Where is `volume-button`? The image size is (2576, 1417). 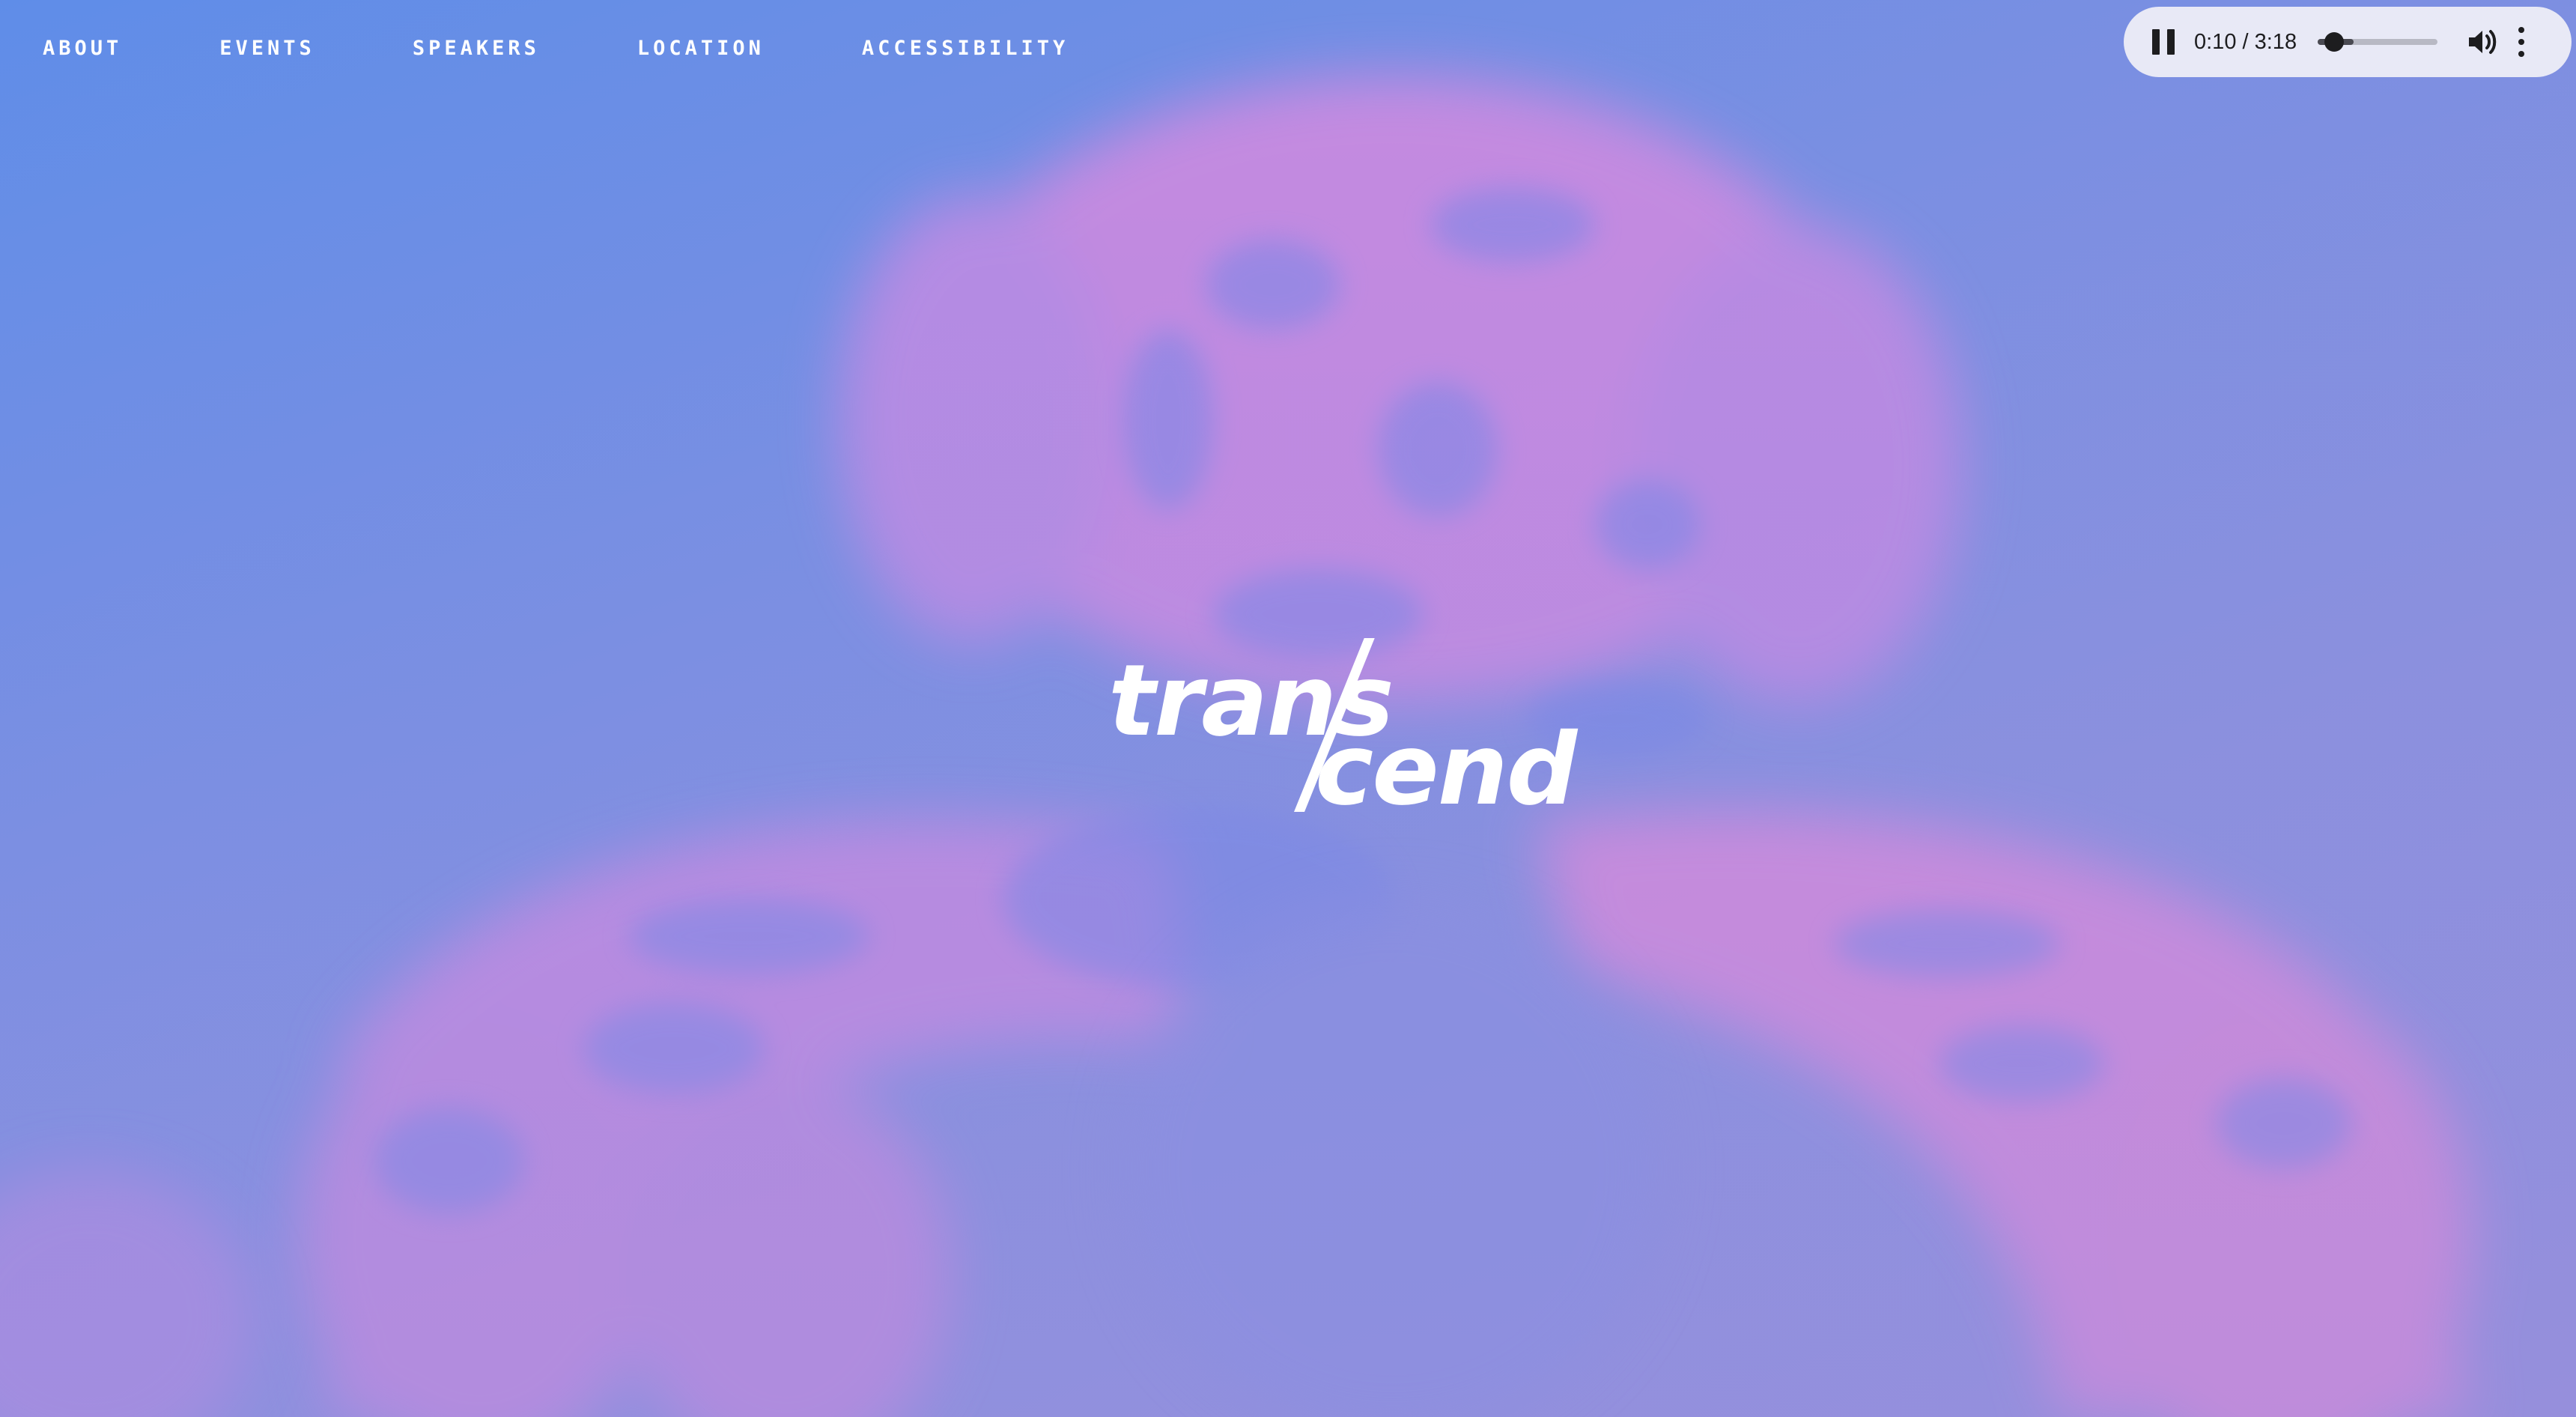
volume-button is located at coordinates (2483, 42).